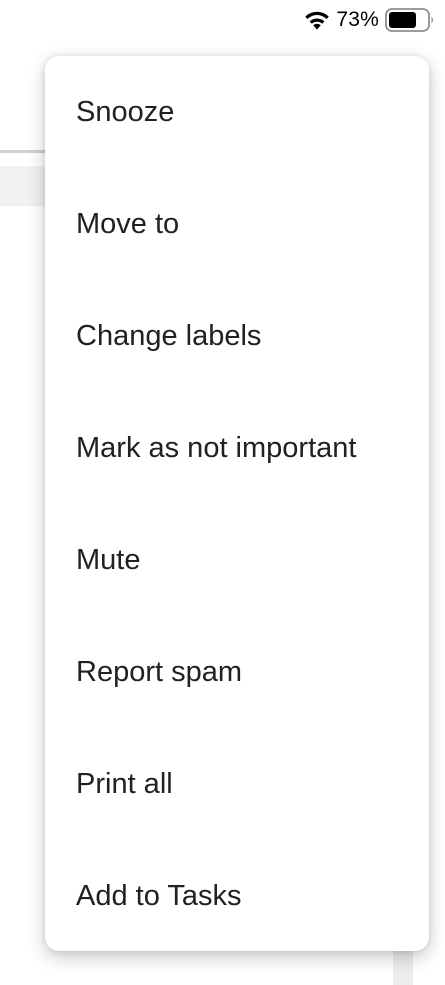 The image size is (445, 985). Describe the element at coordinates (237, 895) in the screenshot. I see `menu-item-add-to-tasks: Add to Tasks` at that location.